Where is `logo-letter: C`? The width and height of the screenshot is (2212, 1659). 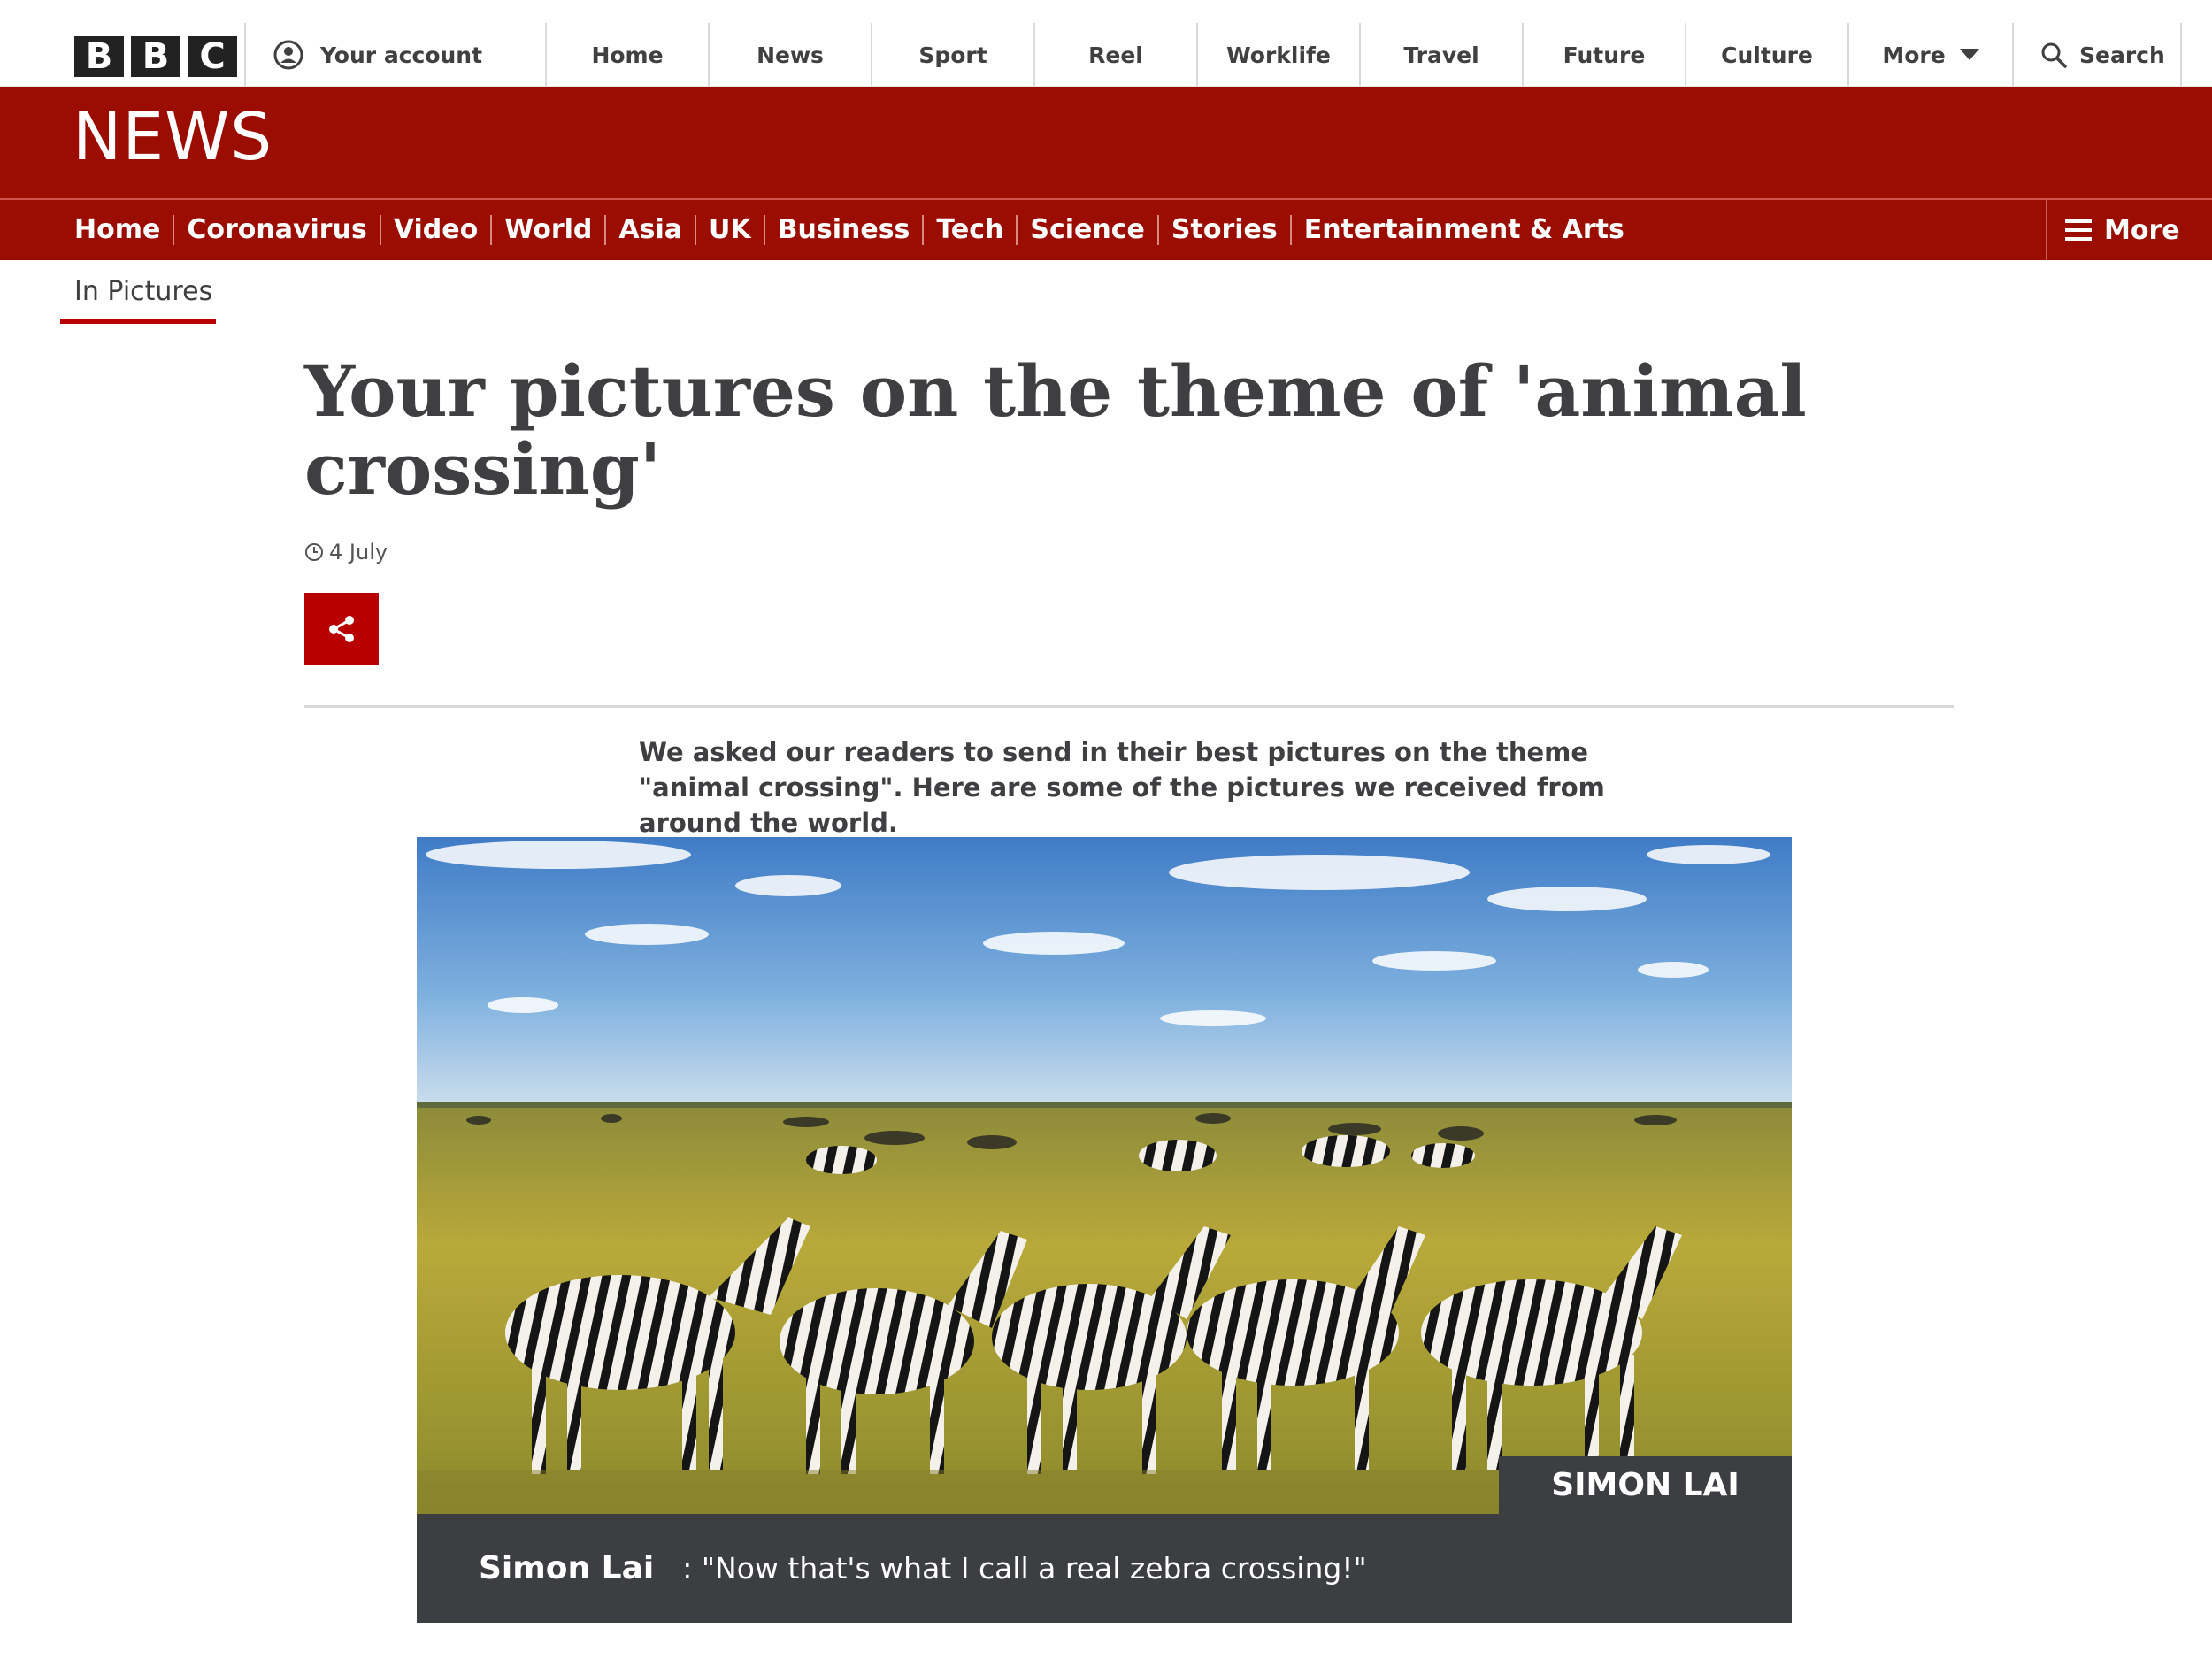 logo-letter: C is located at coordinates (213, 57).